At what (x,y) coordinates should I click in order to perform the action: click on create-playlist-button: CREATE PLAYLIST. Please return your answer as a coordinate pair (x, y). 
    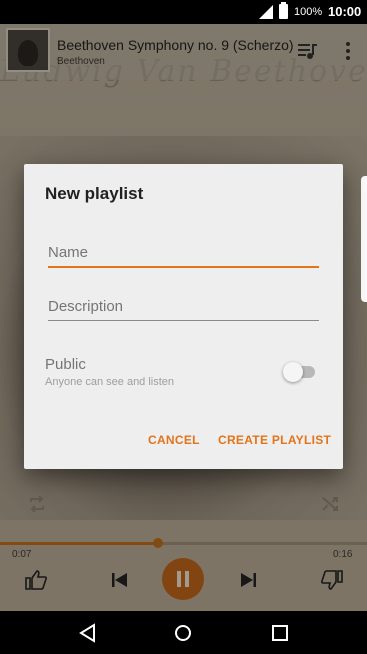
    Looking at the image, I should click on (274, 440).